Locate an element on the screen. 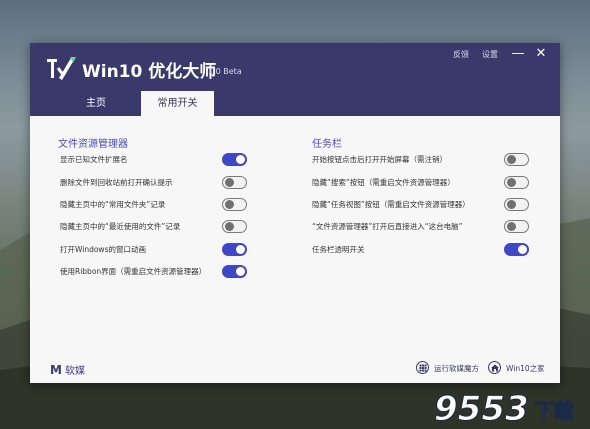 The height and width of the screenshot is (429, 590). setting-row: 删除文件到回收站前打开确认提示 is located at coordinates (155, 183).